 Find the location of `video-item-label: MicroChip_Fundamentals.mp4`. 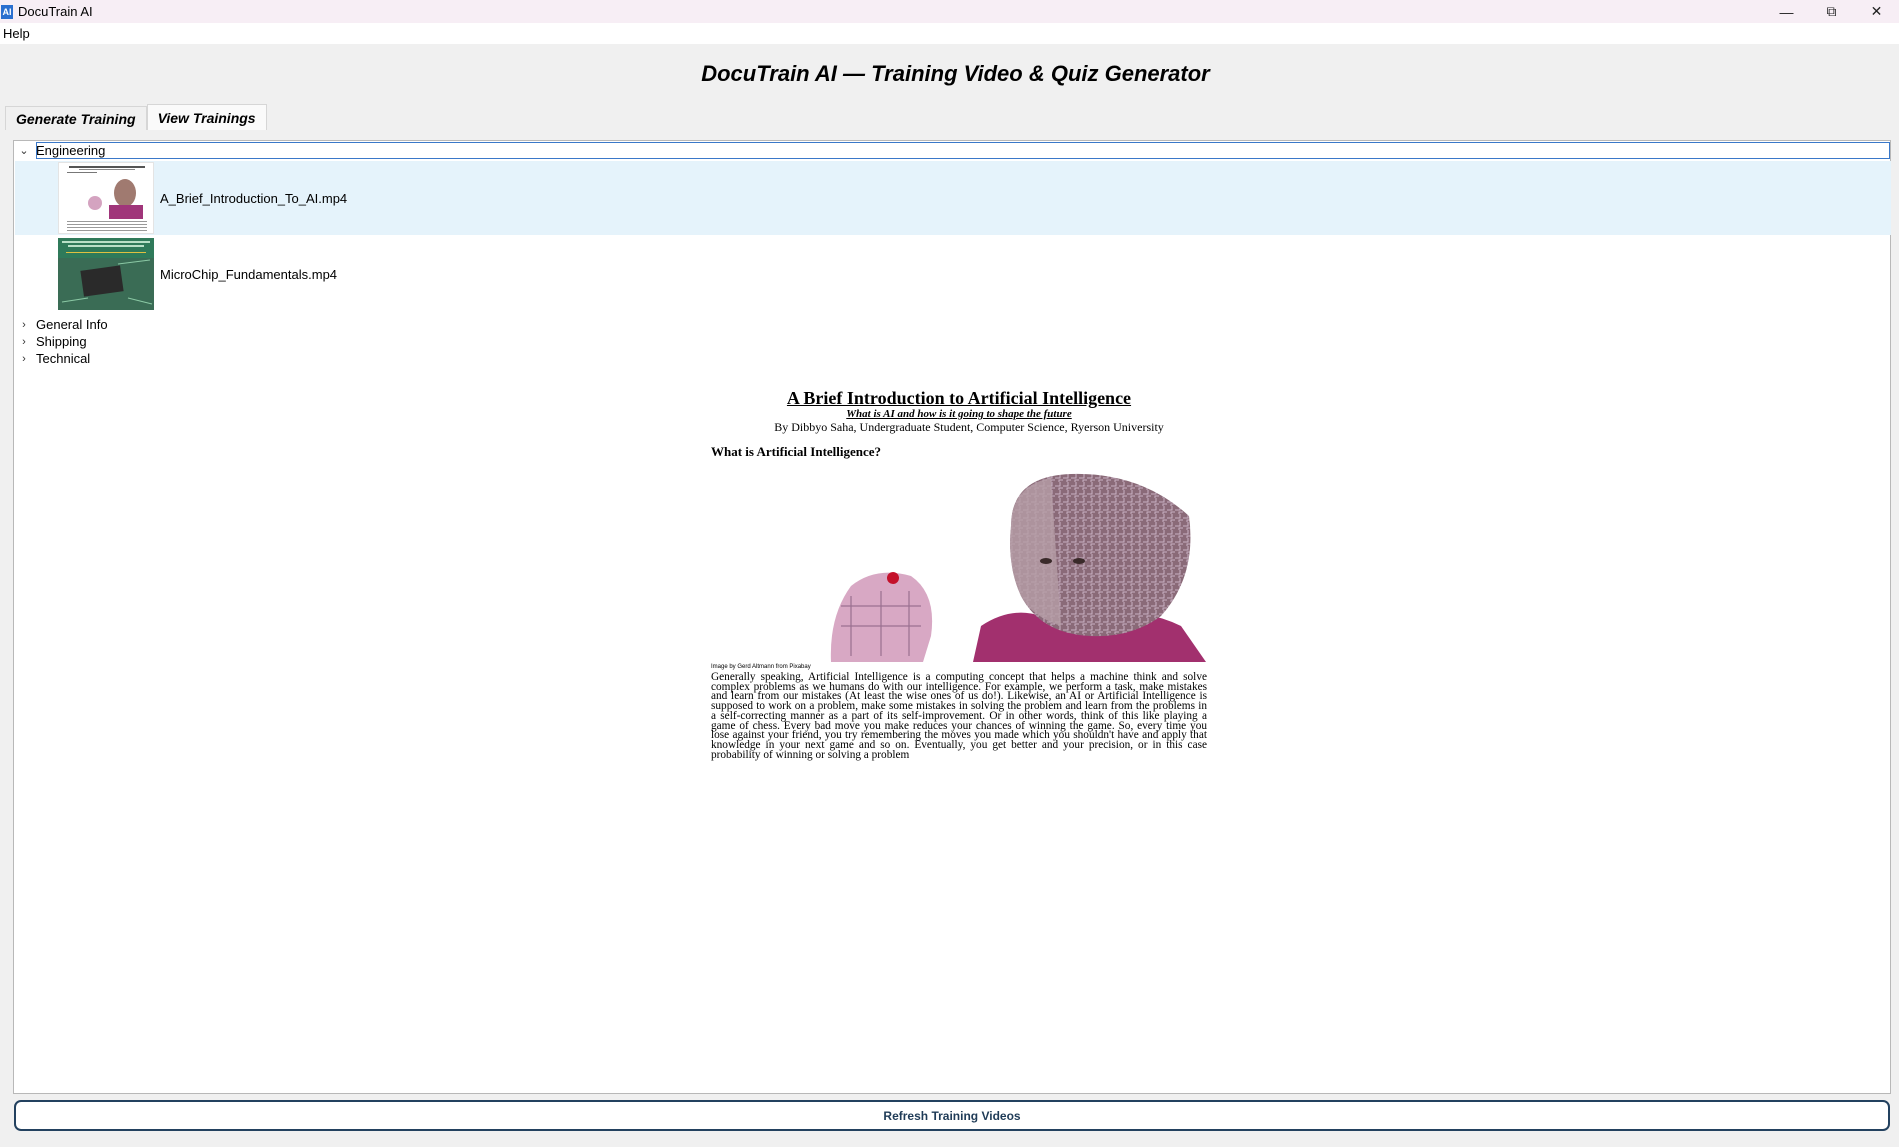

video-item-label: MicroChip_Fundamentals.mp4 is located at coordinates (249, 274).